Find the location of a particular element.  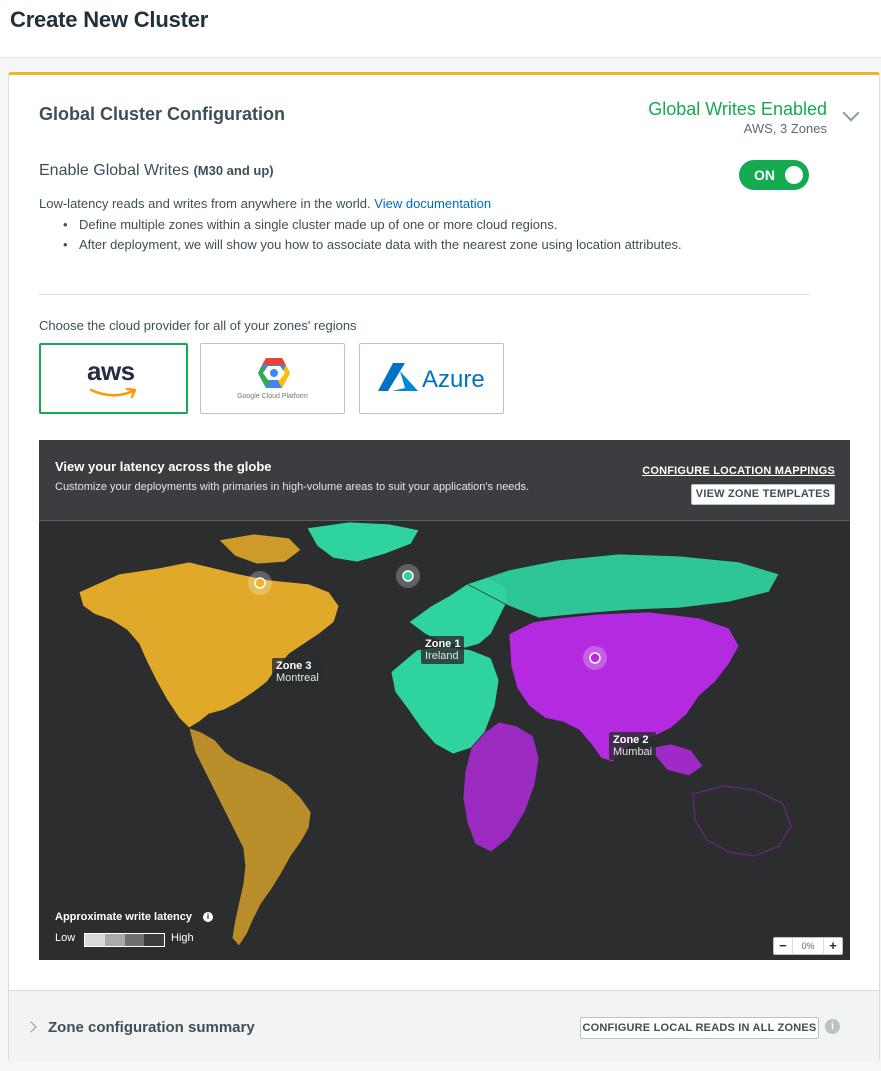

chevron-right-icon is located at coordinates (31, 1027).